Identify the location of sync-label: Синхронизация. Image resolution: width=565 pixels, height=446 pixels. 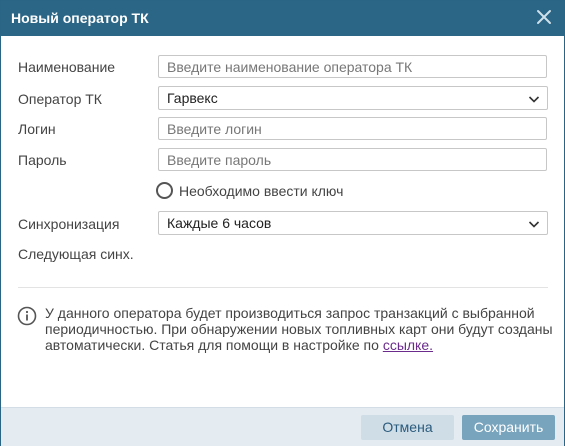
(69, 224).